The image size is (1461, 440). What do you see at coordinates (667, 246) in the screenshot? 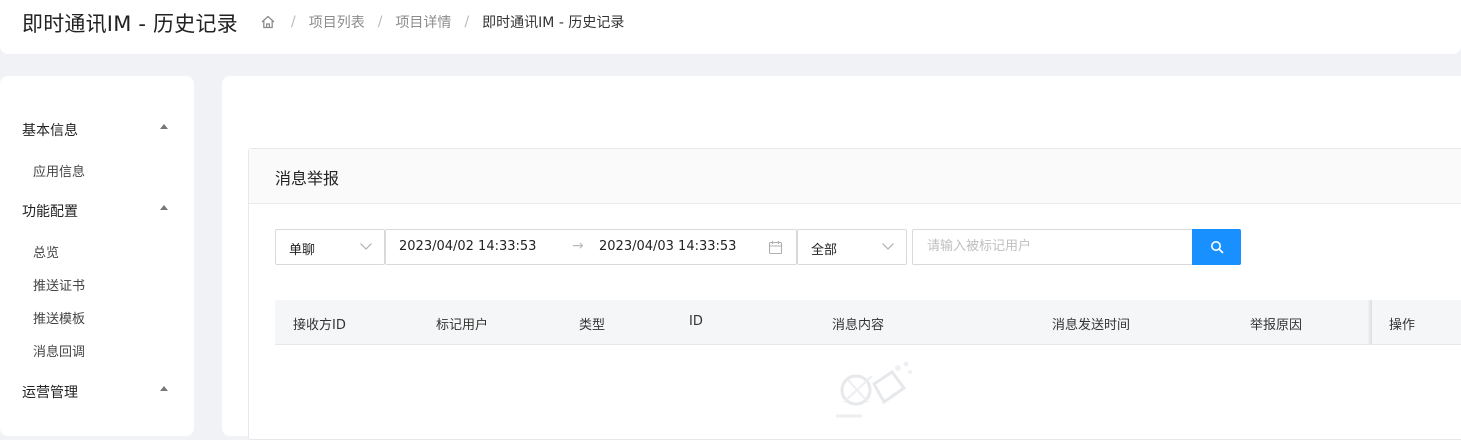
I see `date-end-input: 2023/04/03 14:33:53` at bounding box center [667, 246].